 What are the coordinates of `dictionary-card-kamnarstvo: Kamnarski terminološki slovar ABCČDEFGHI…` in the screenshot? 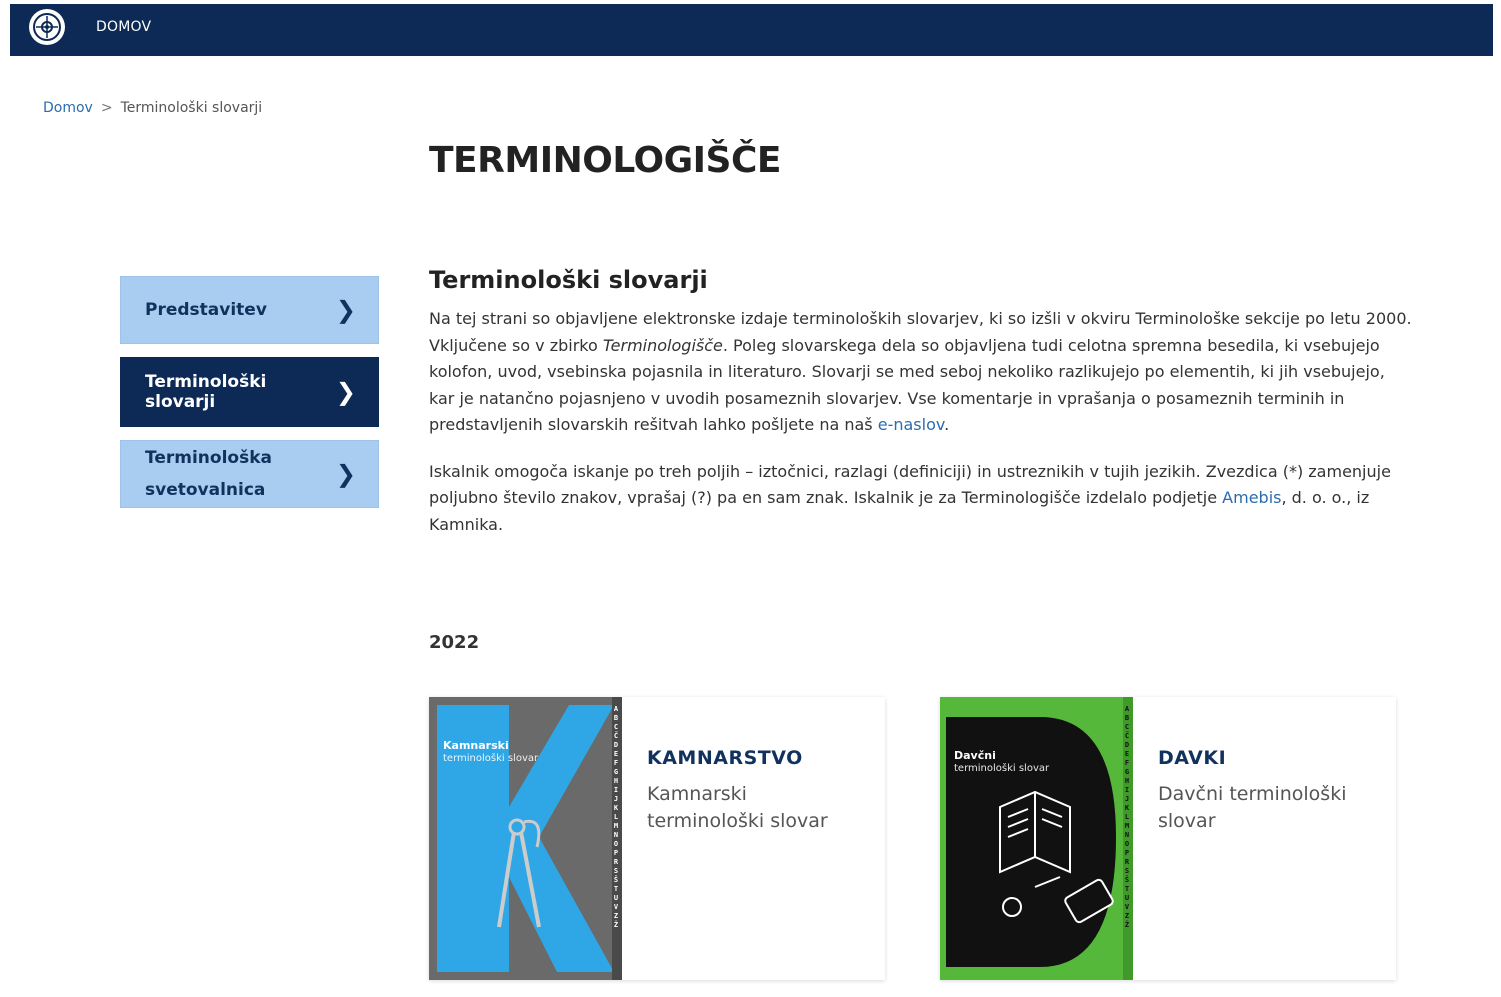 It's located at (657, 838).